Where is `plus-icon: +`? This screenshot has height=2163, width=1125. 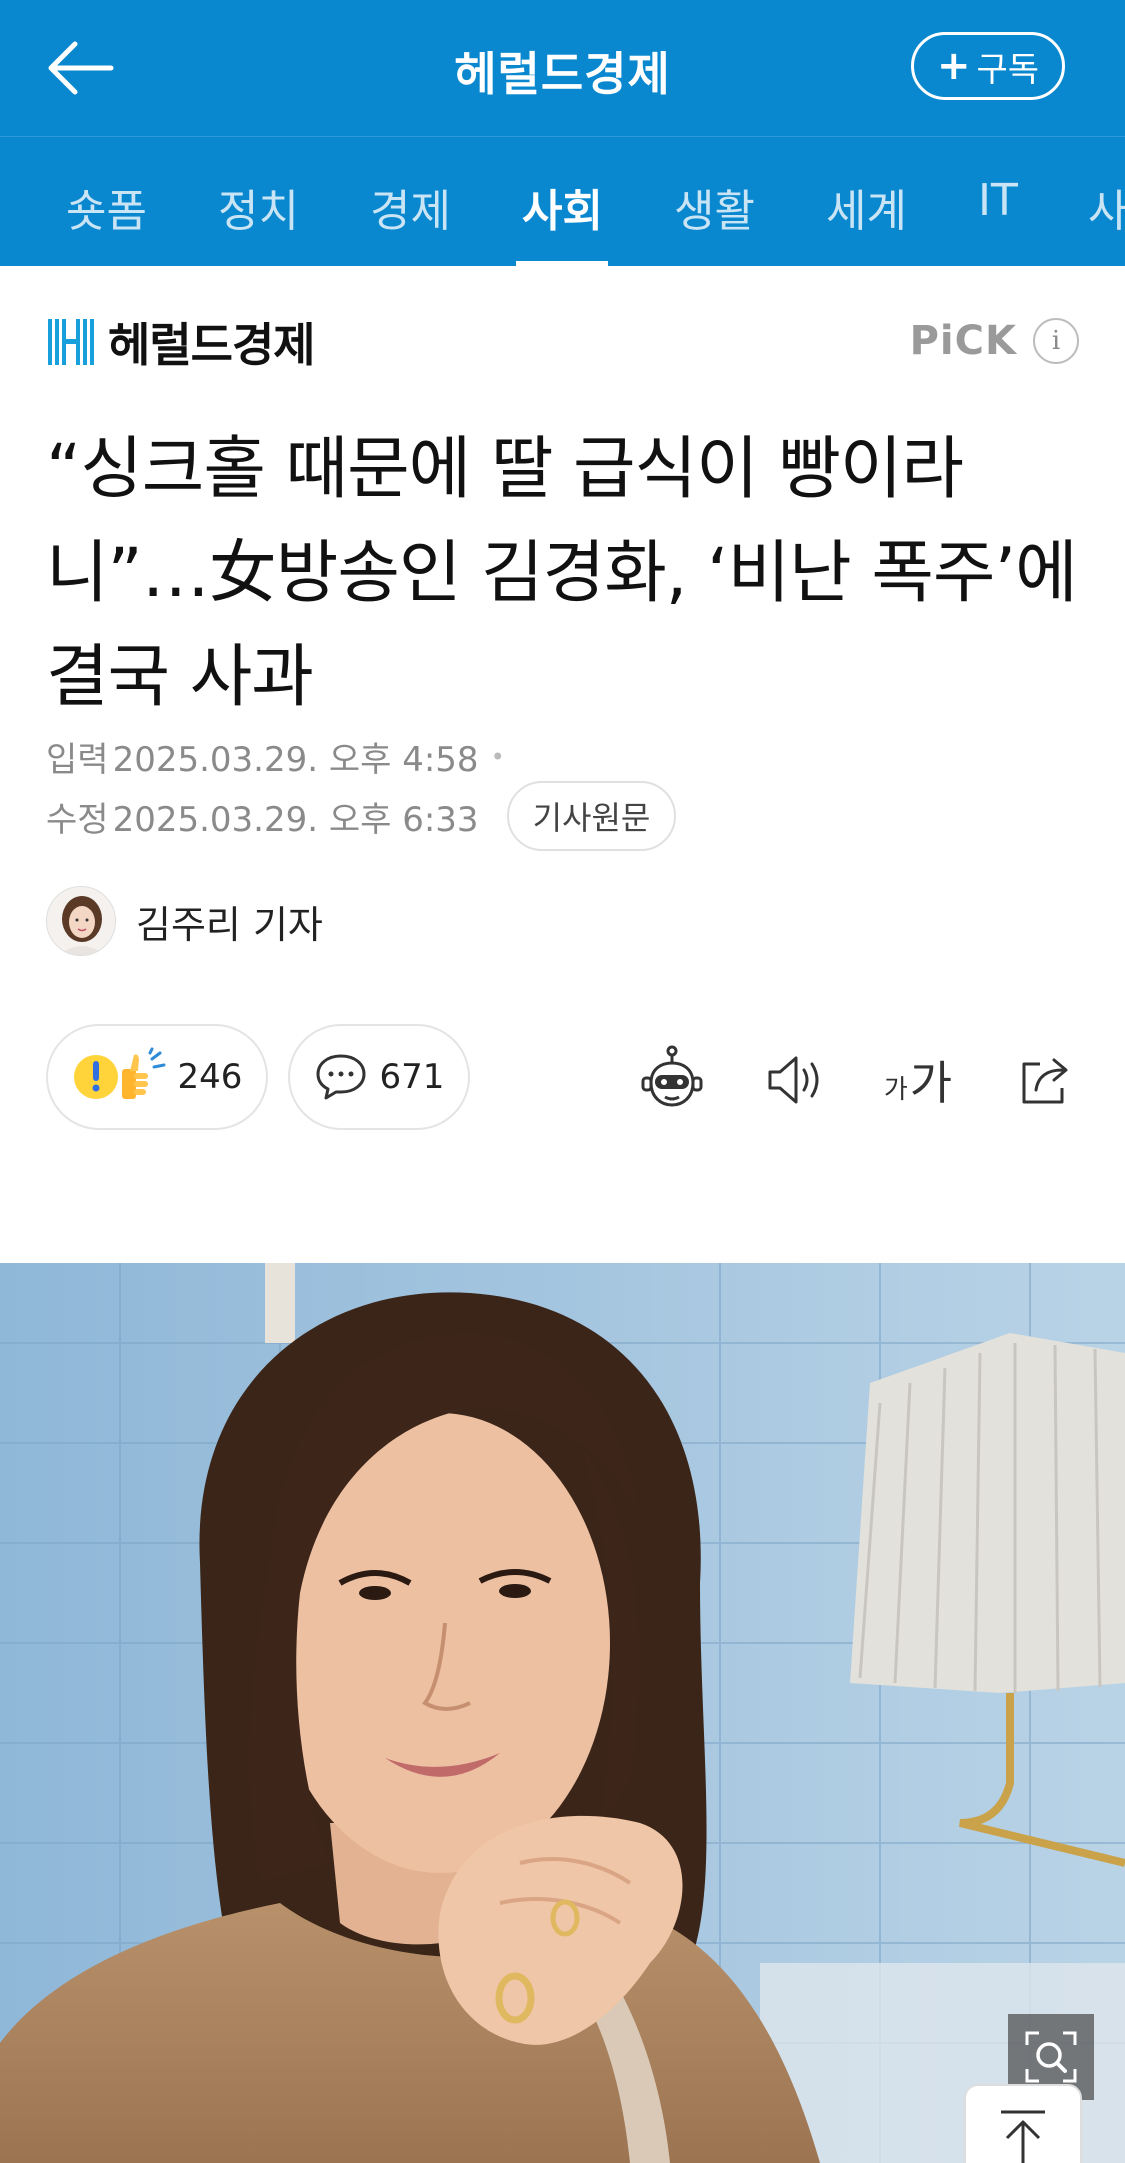
plus-icon: + is located at coordinates (953, 66).